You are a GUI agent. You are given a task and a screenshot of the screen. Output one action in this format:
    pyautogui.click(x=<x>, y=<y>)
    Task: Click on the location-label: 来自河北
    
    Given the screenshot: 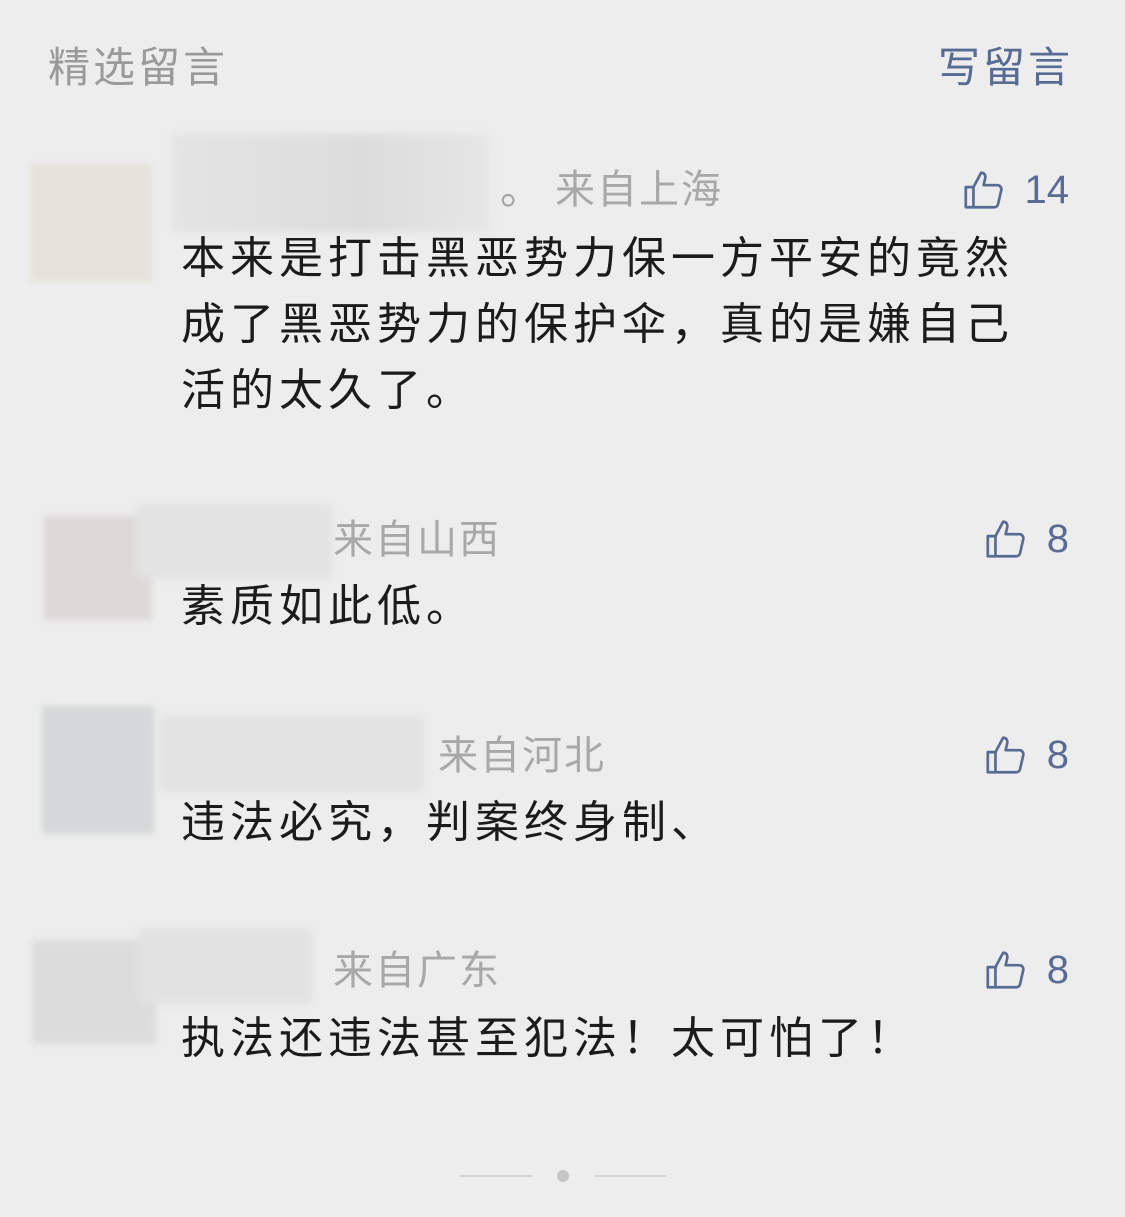 What is the action you would take?
    pyautogui.click(x=522, y=756)
    